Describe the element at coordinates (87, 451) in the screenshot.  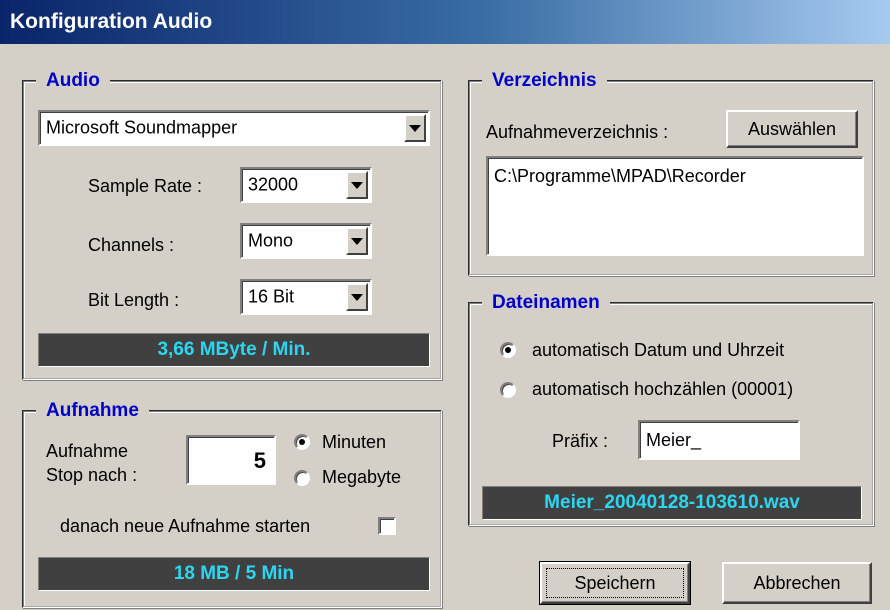
I see `stop-after-label-line1: Aufnahme` at that location.